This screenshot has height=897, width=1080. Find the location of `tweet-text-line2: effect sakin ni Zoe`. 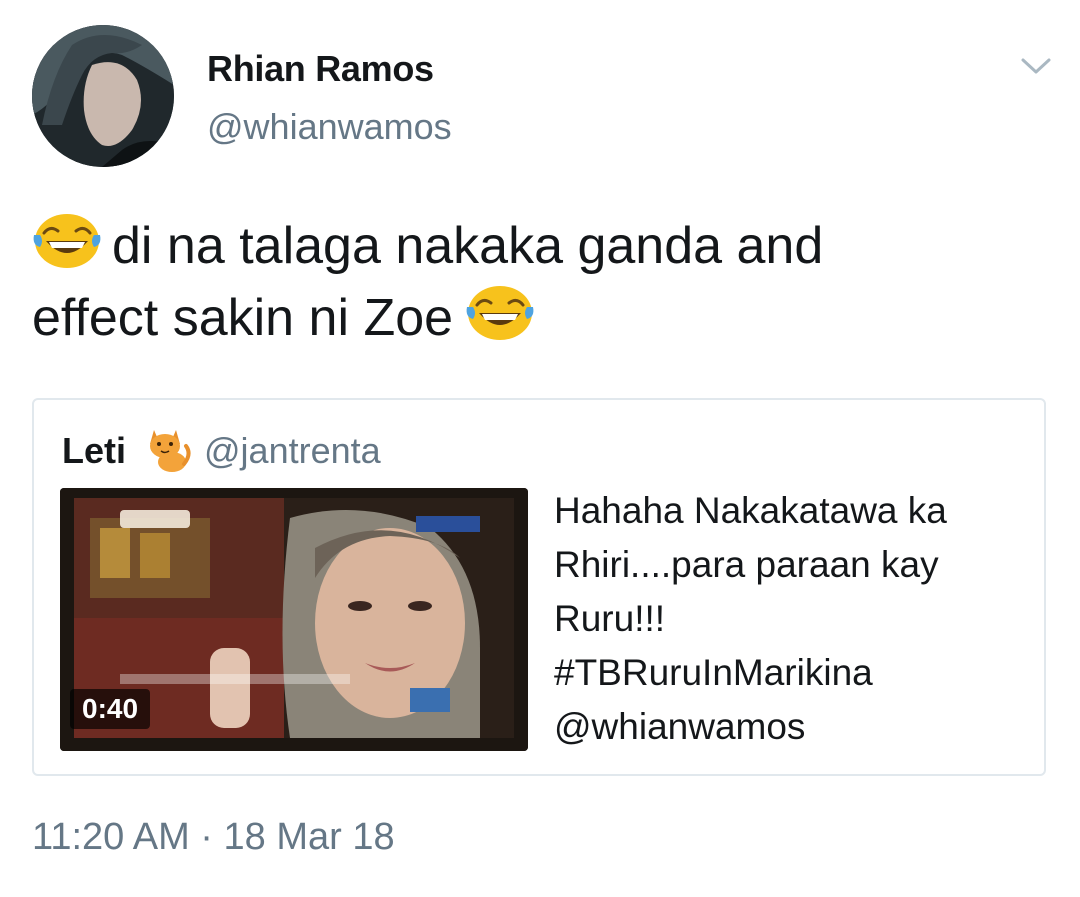

tweet-text-line2: effect sakin ni Zoe is located at coordinates (243, 318).